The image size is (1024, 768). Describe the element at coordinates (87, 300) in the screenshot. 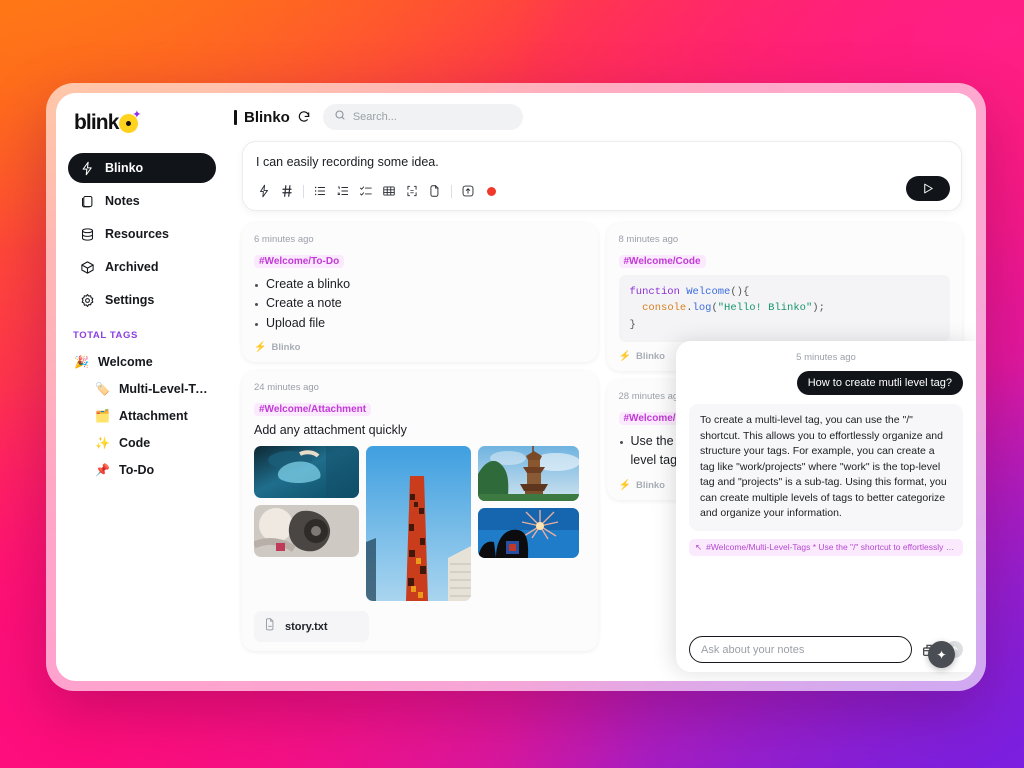

I see `gear-icon` at that location.